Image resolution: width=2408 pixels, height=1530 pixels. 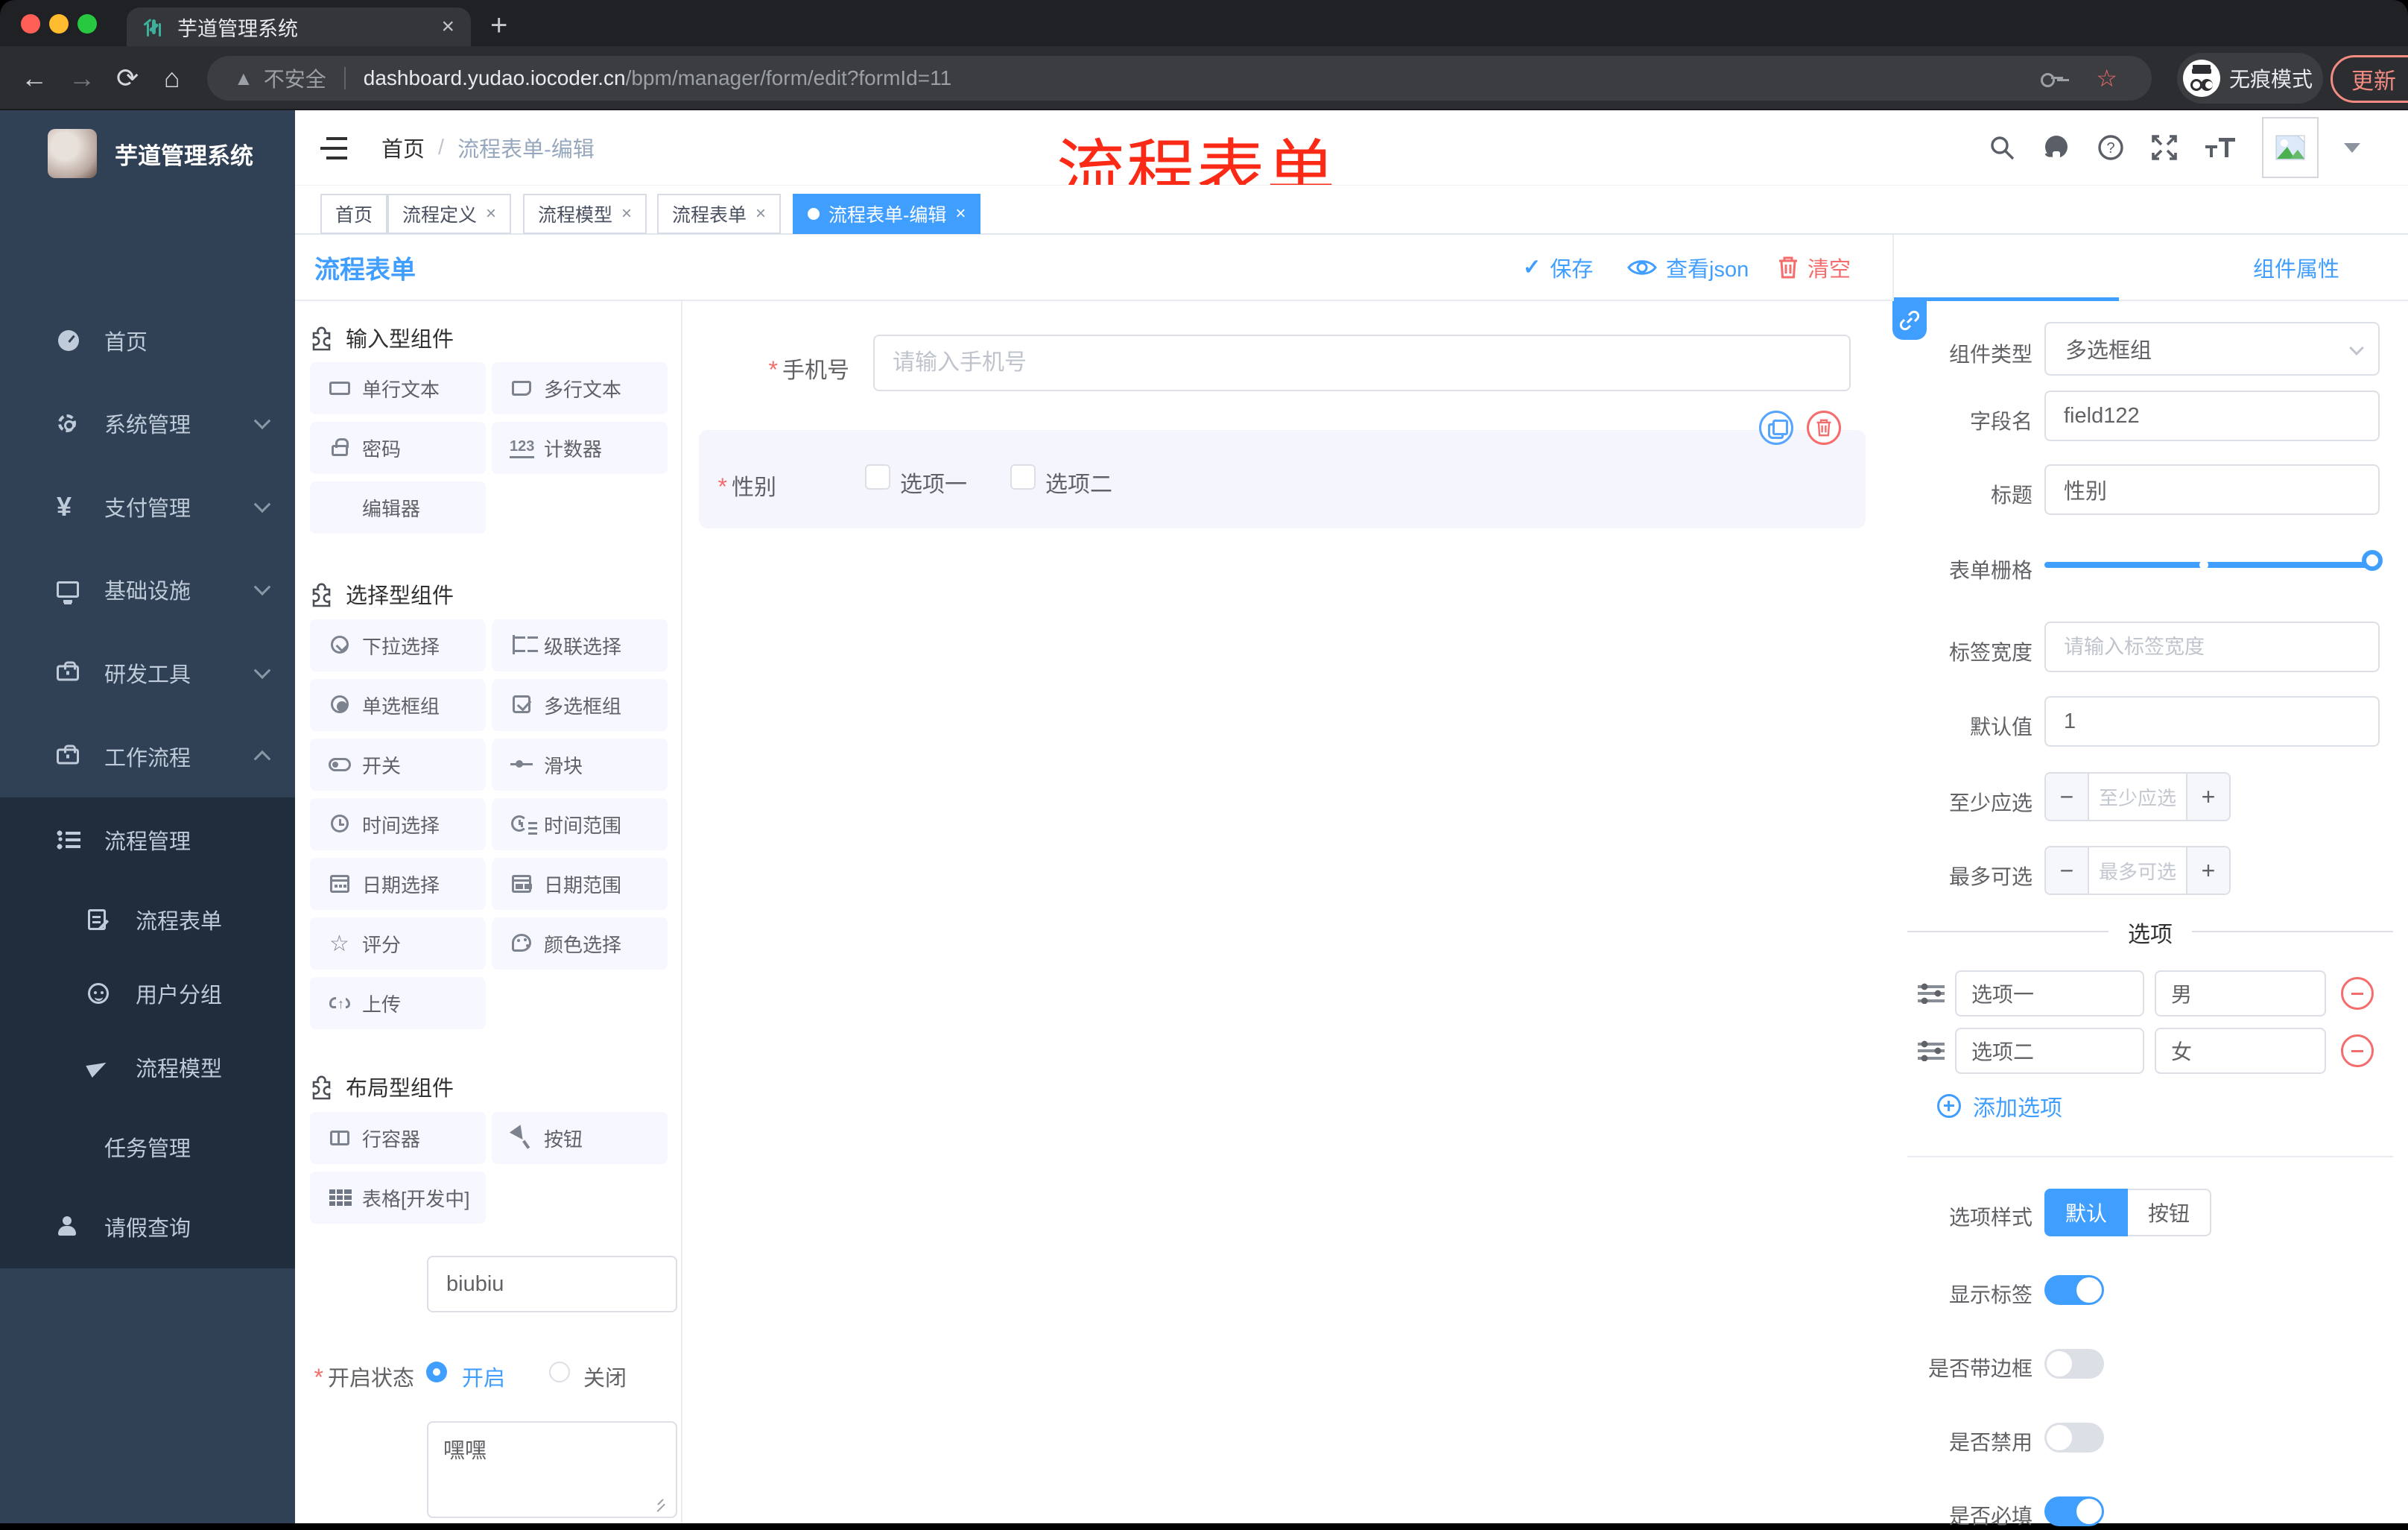 What do you see at coordinates (2240, 1051) in the screenshot?
I see `option-2-value-input` at bounding box center [2240, 1051].